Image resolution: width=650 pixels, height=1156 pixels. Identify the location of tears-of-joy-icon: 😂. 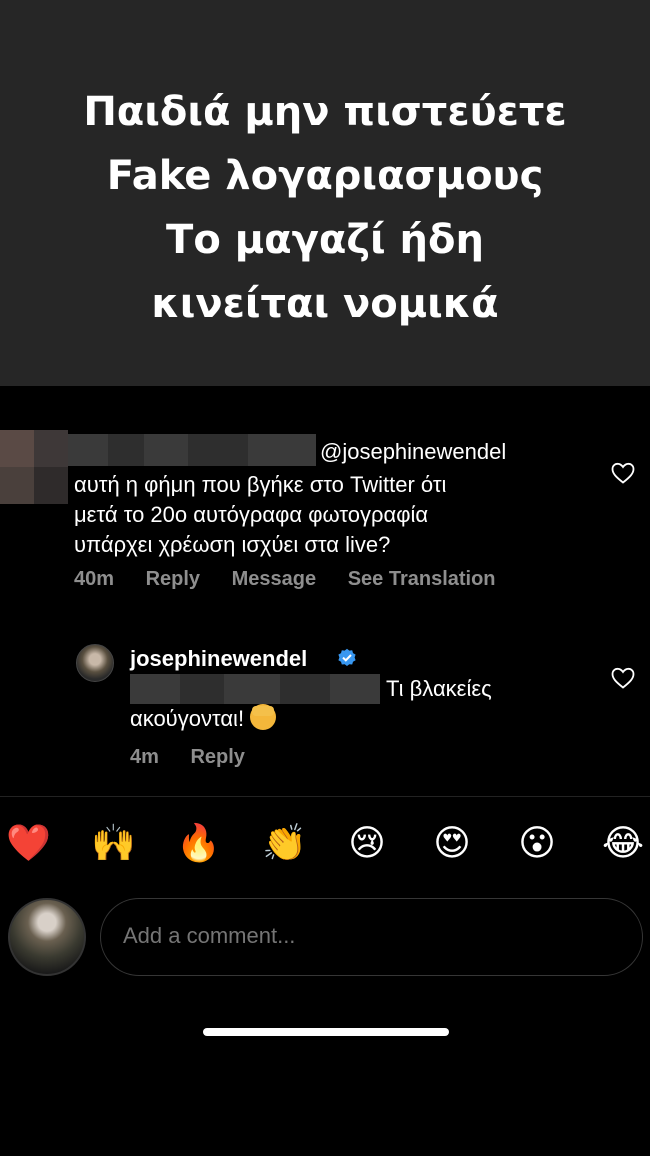
(623, 844).